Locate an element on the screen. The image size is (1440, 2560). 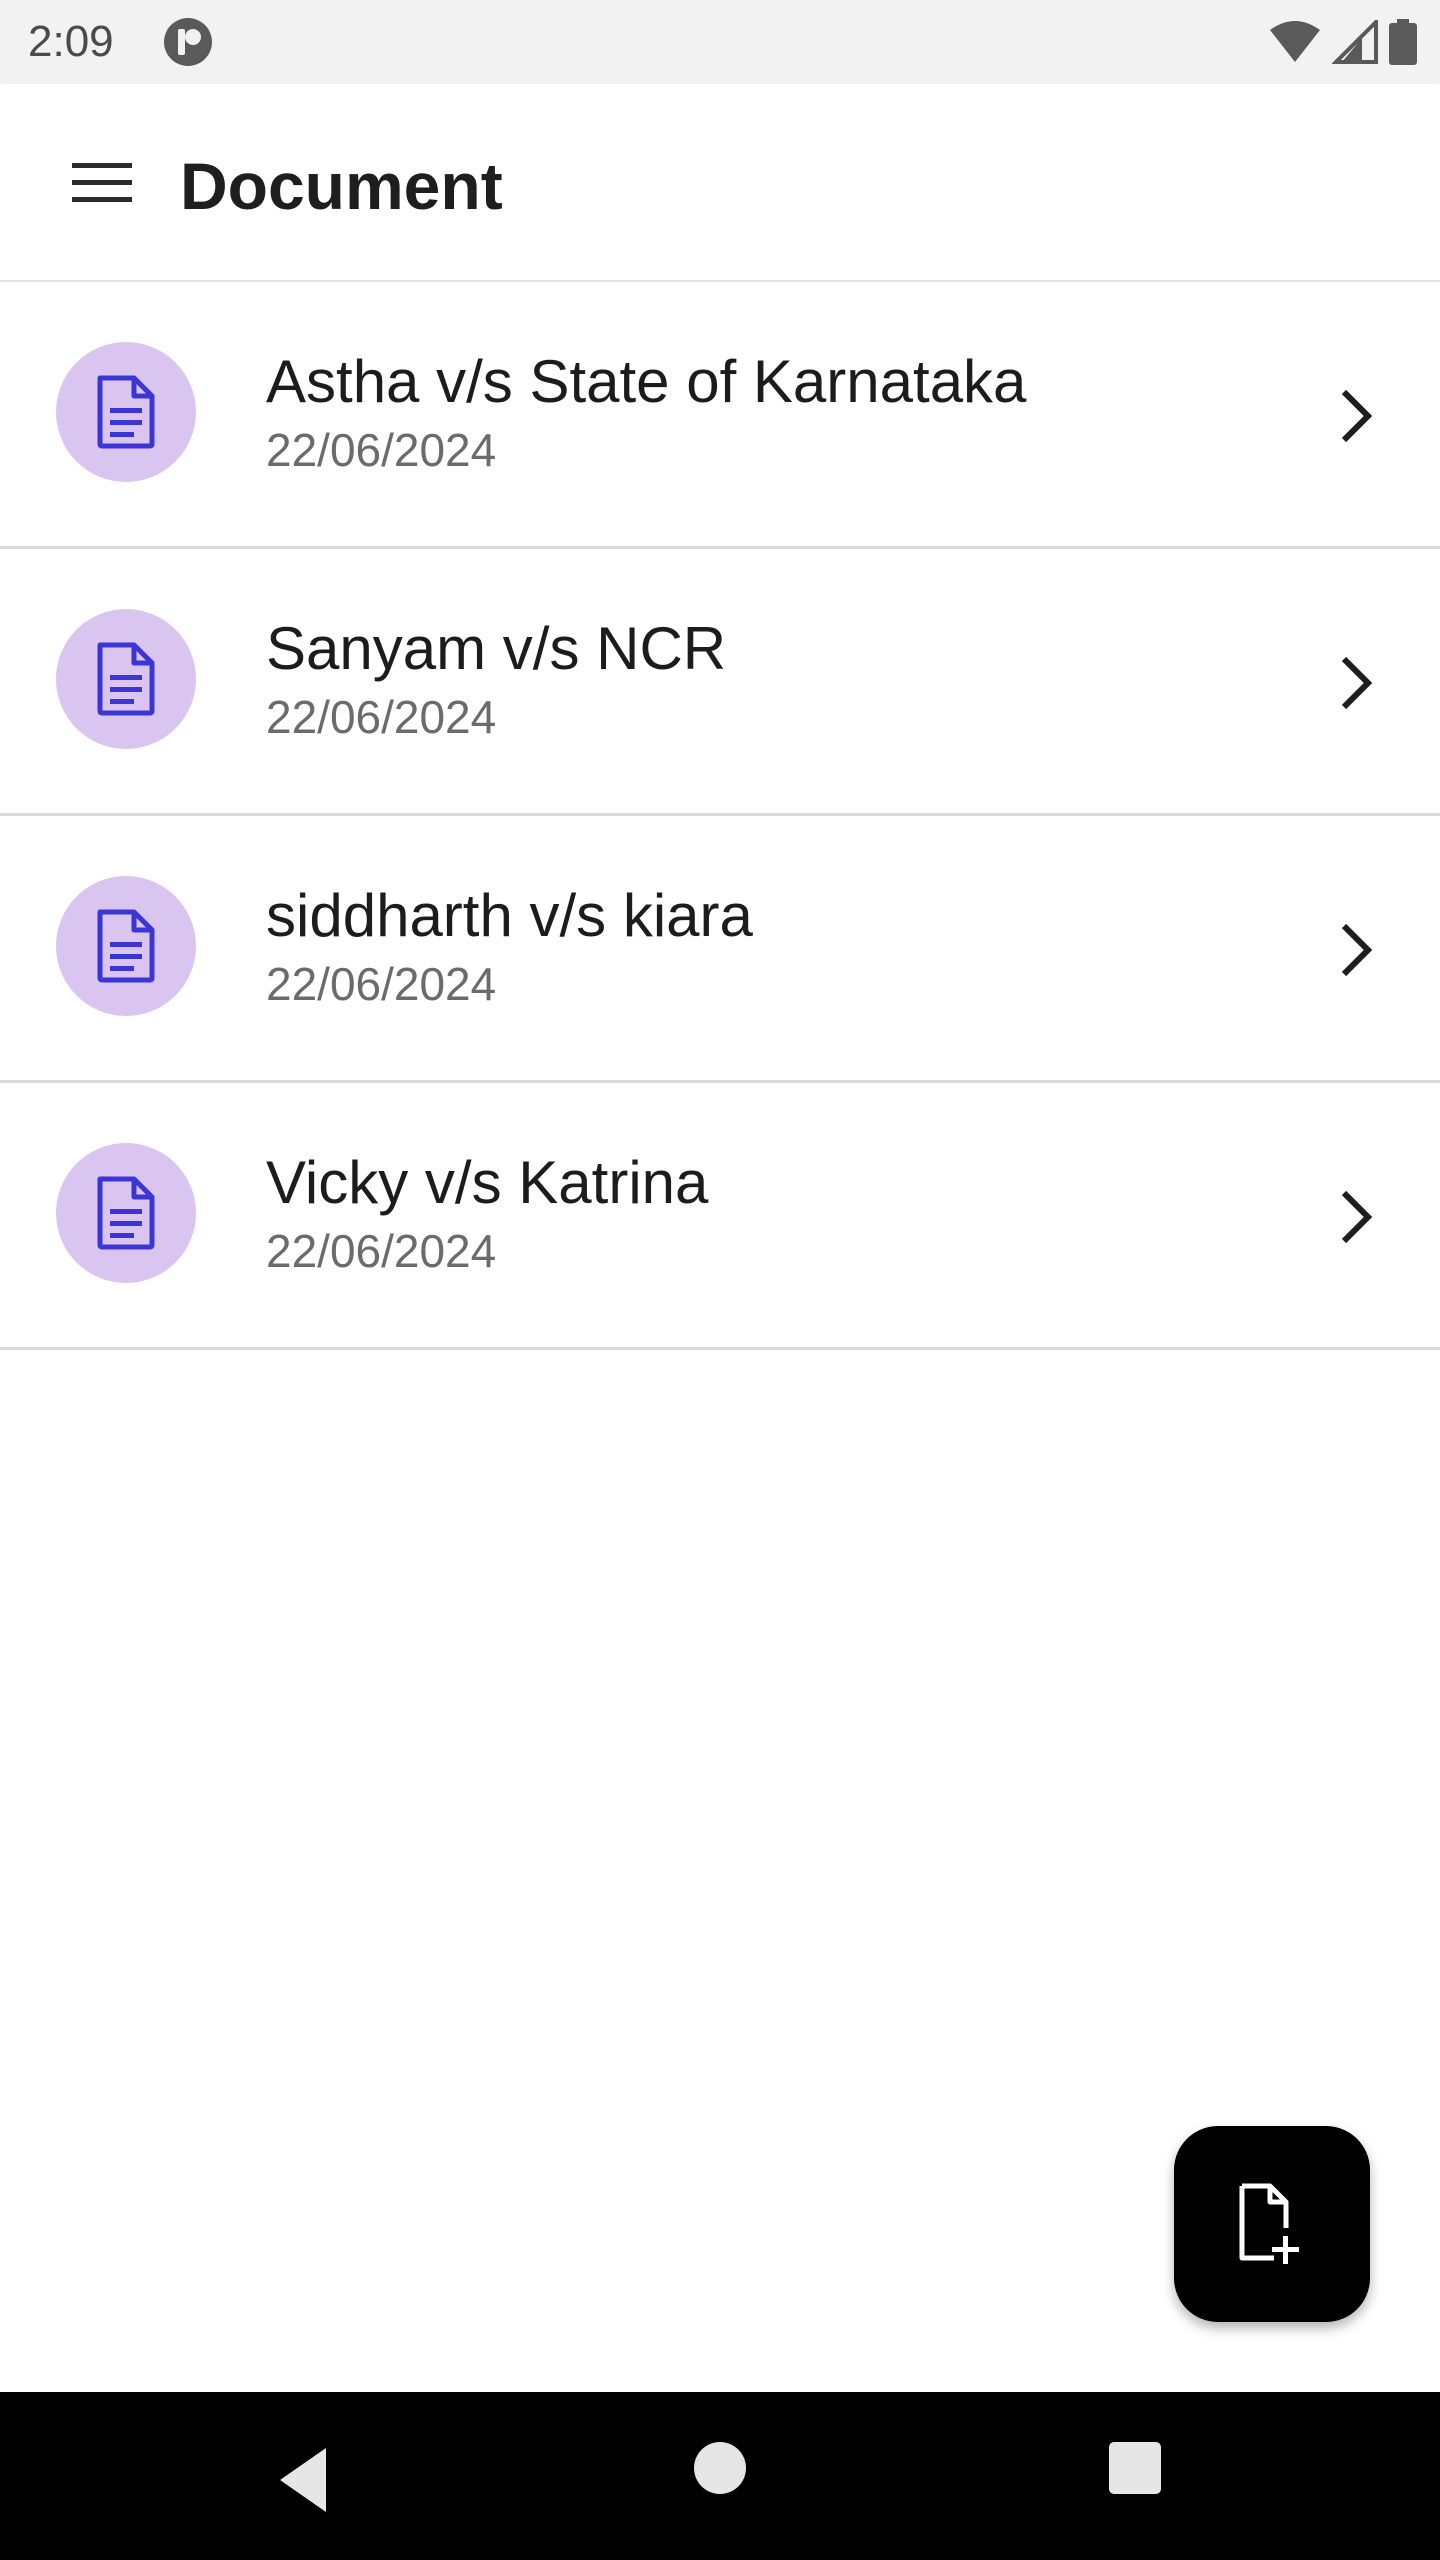
cellular-signal-icon is located at coordinates (1355, 42).